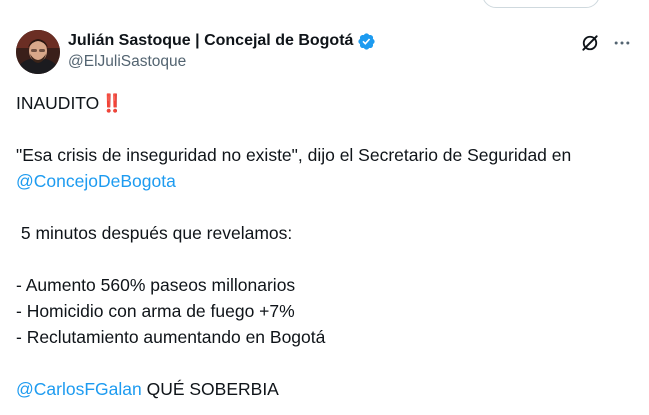 The height and width of the screenshot is (415, 649). What do you see at coordinates (112, 103) in the screenshot?
I see `double-exclamation-icon: ‼️` at bounding box center [112, 103].